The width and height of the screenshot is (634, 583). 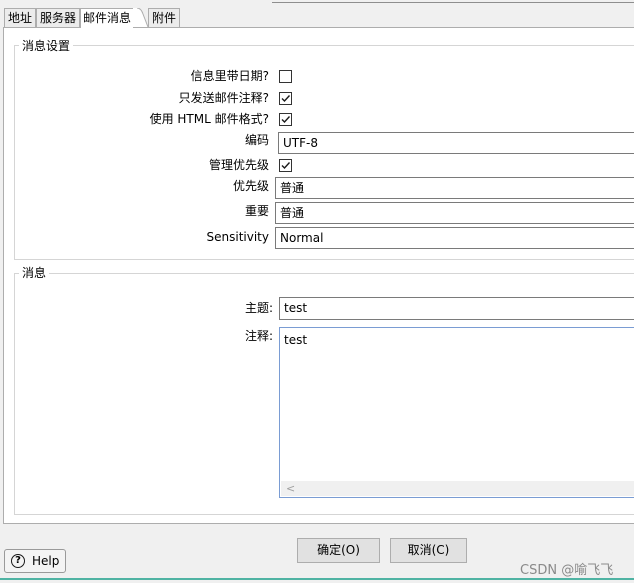 What do you see at coordinates (223, 98) in the screenshot?
I see `only-comments-label: 只发送邮件注释?` at bounding box center [223, 98].